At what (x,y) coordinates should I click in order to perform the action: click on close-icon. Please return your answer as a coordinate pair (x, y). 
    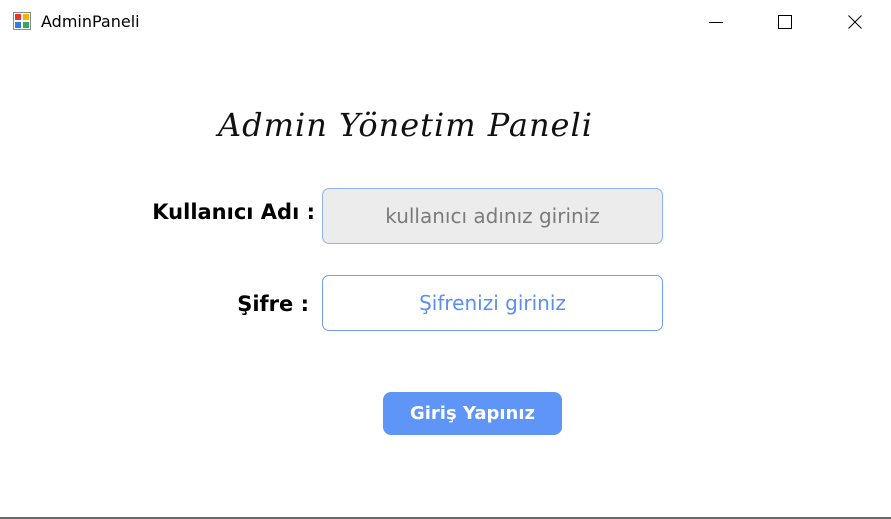
    Looking at the image, I should click on (855, 22).